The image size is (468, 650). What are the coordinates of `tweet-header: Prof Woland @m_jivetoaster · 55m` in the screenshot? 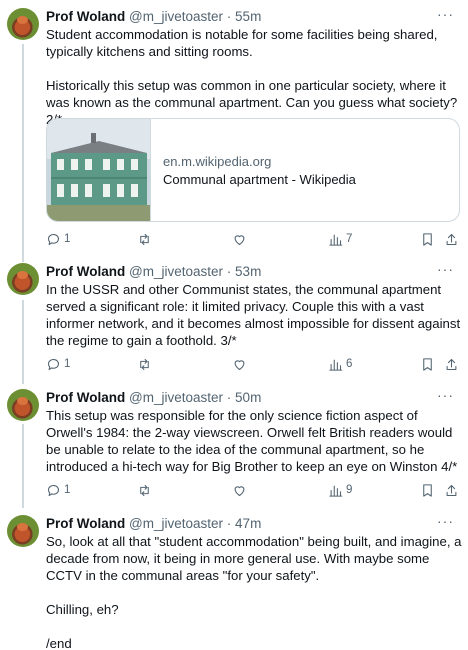 It's located at (153, 18).